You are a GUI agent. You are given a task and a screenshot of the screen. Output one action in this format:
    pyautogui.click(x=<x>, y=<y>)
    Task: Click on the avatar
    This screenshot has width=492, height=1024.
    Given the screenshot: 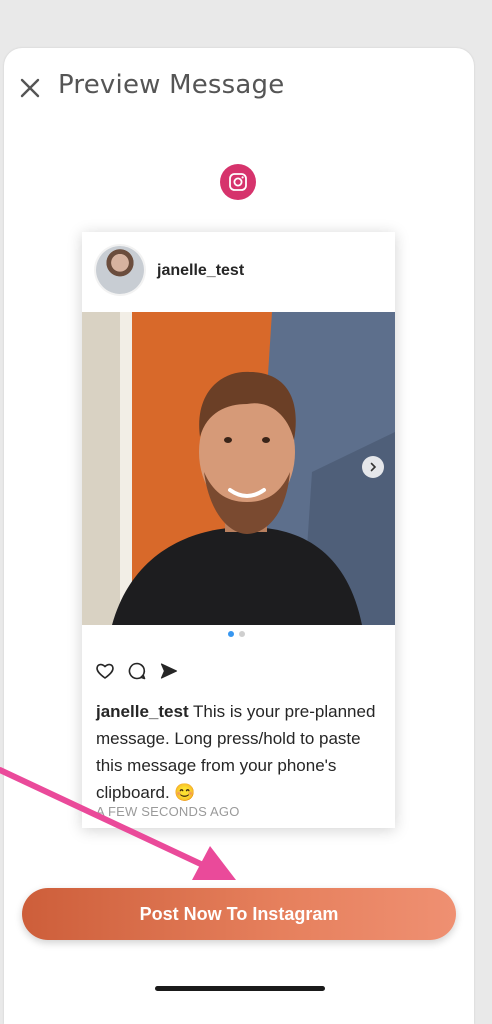 What is the action you would take?
    pyautogui.click(x=120, y=270)
    